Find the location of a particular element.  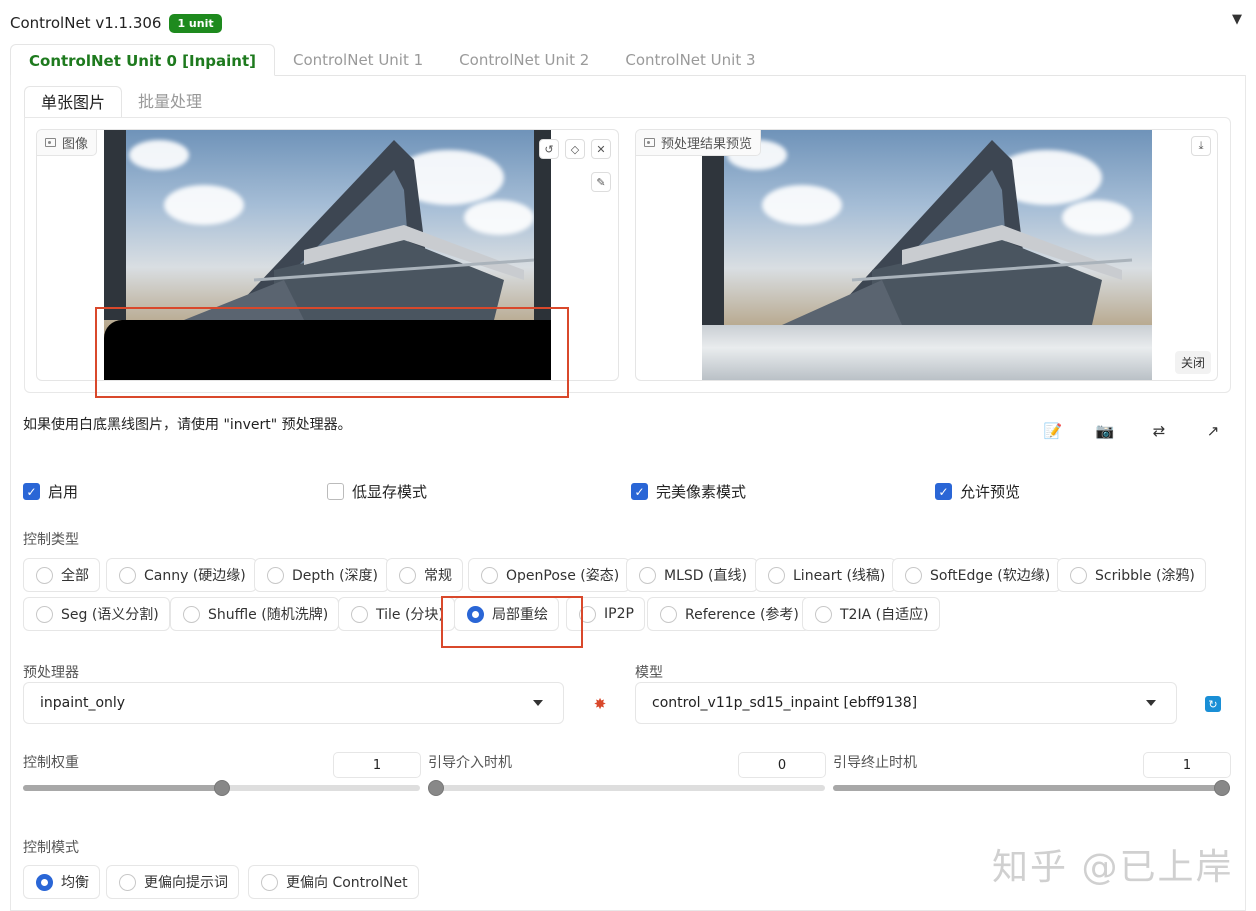

guidance-end-input: 1 is located at coordinates (1187, 765).